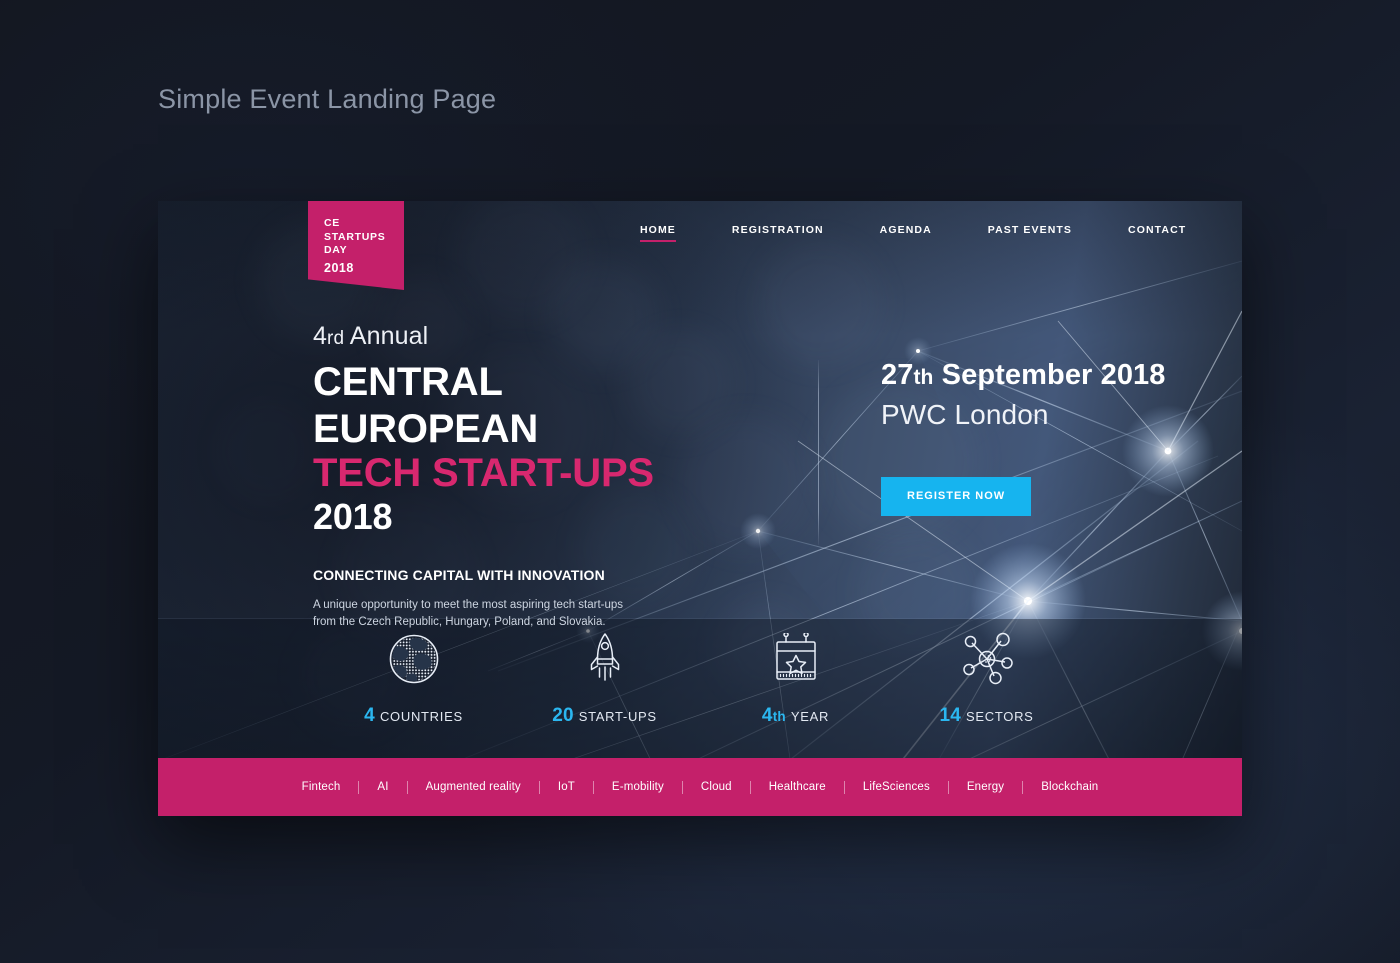  What do you see at coordinates (523, 337) in the screenshot?
I see `hero-pretitle: 4rd Annual` at bounding box center [523, 337].